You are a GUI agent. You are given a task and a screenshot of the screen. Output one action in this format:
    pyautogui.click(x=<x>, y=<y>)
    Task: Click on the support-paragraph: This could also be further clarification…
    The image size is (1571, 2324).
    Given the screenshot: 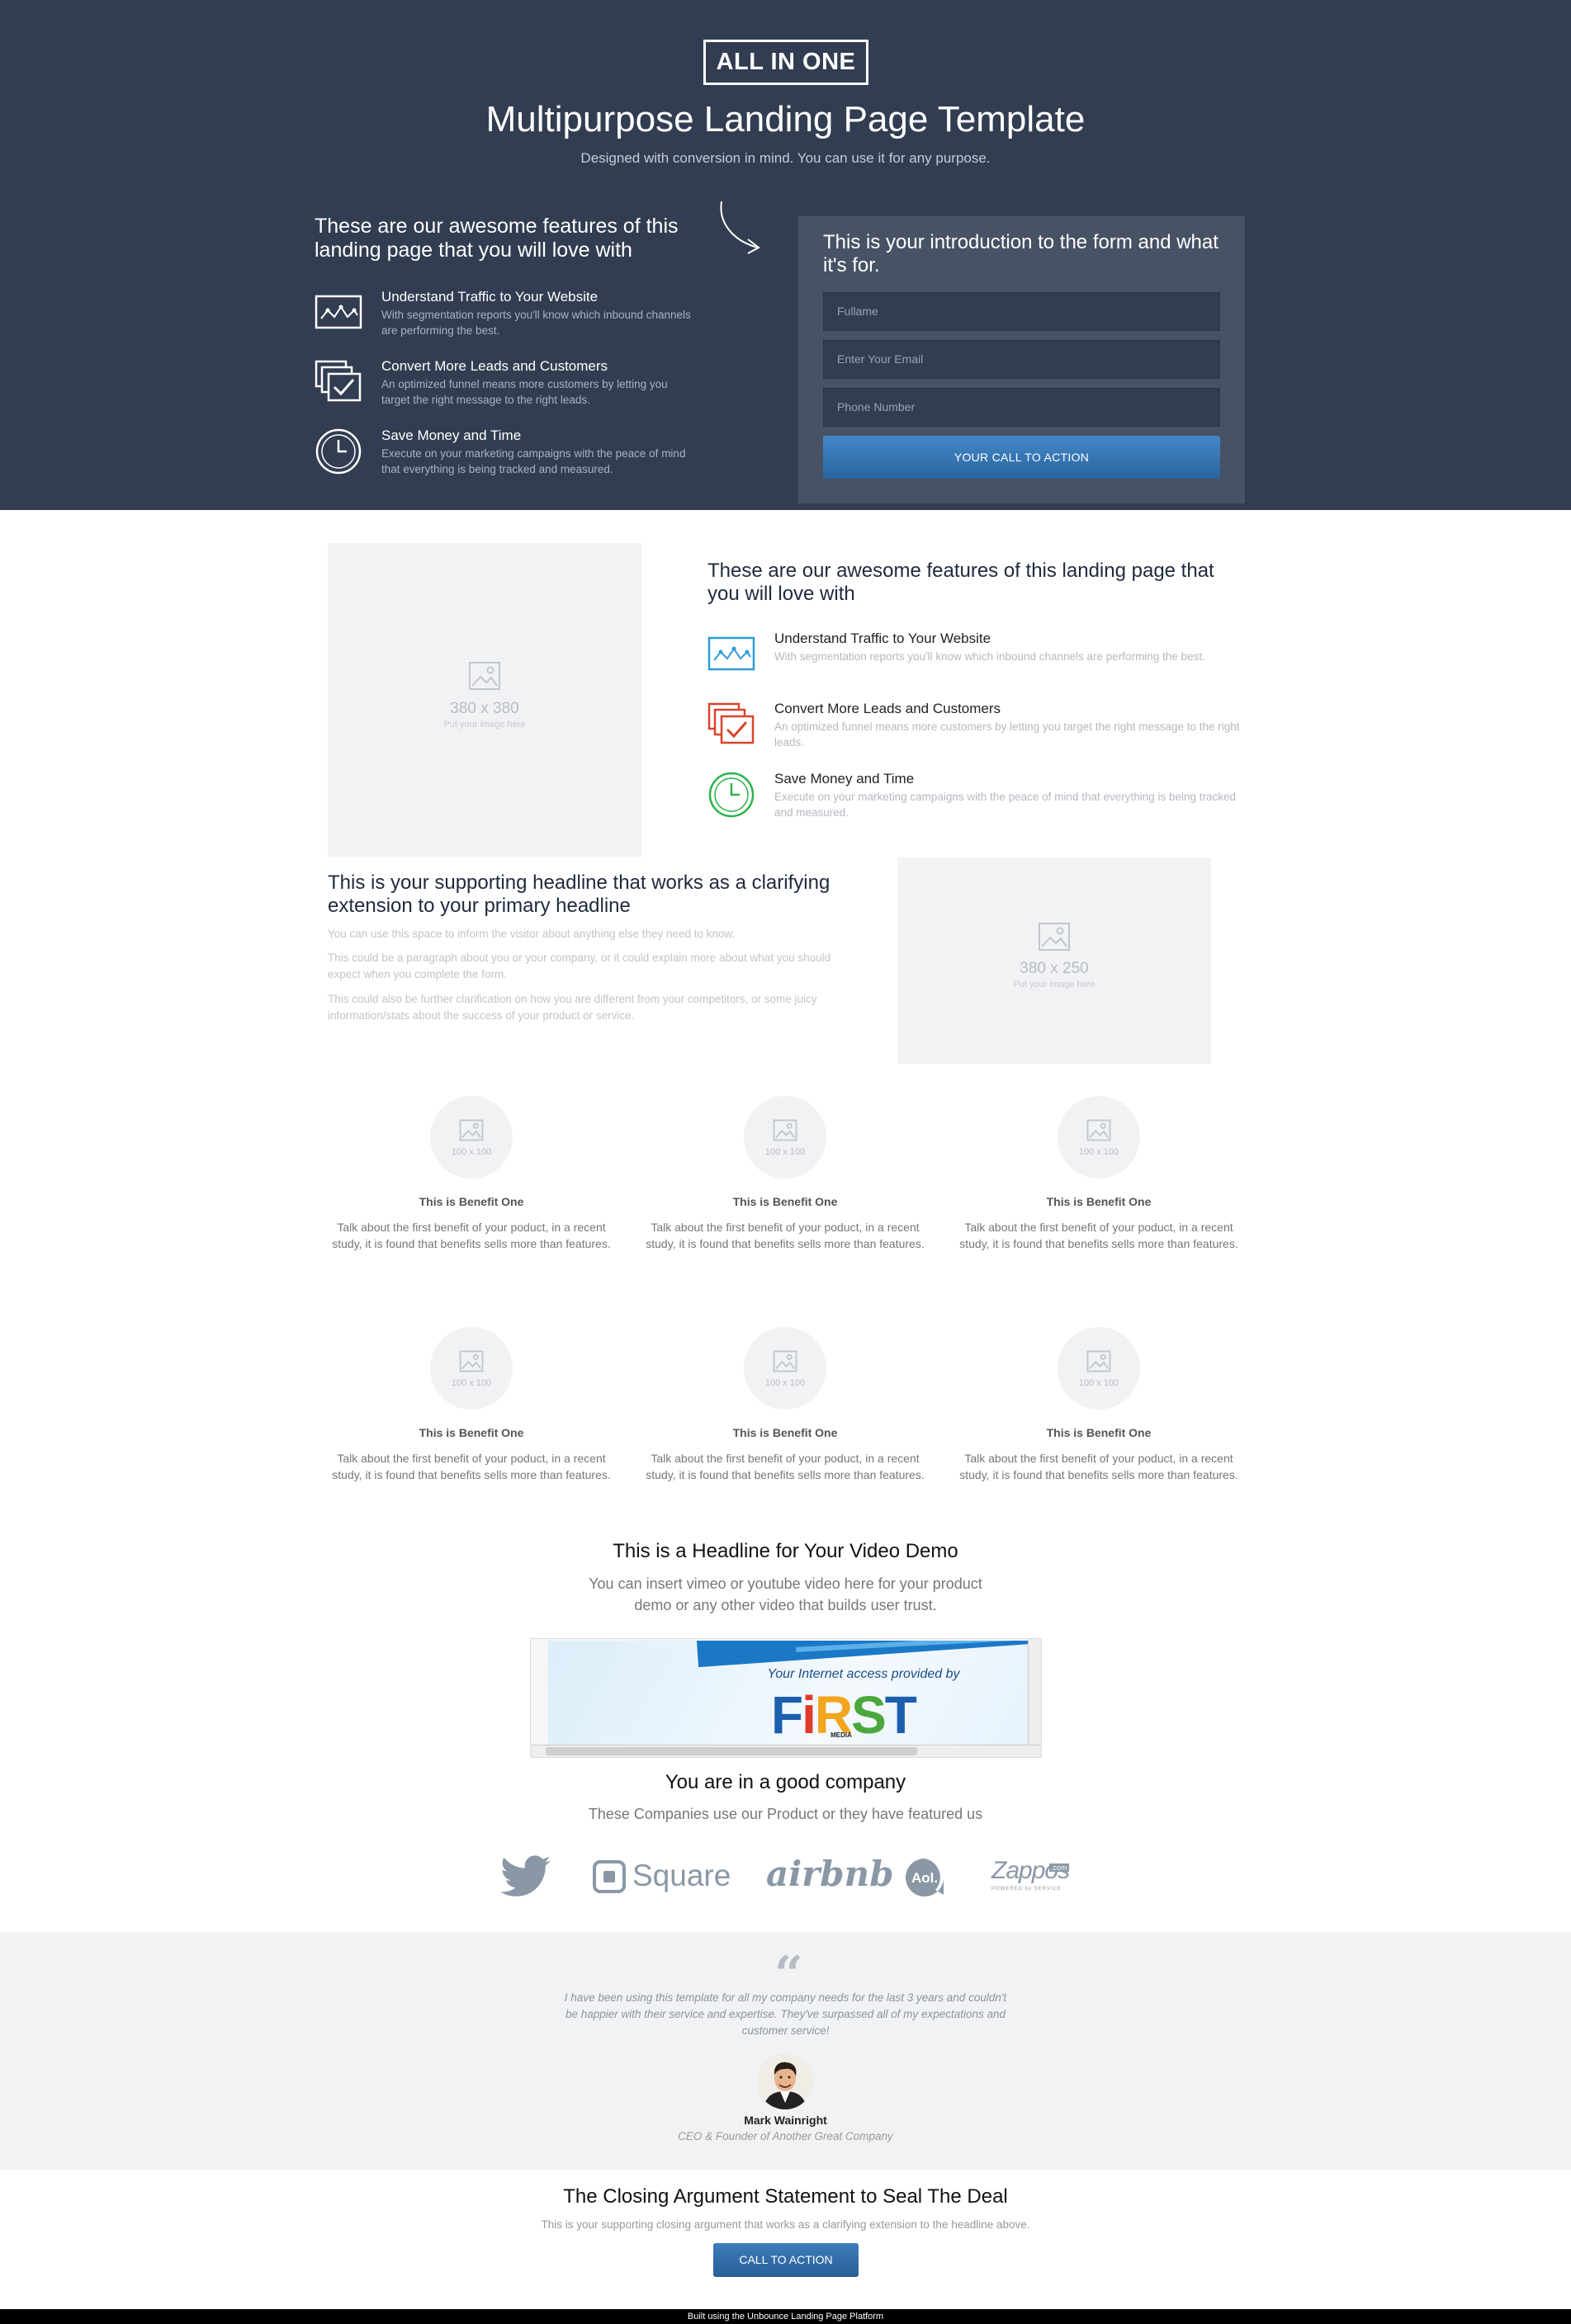 What is the action you would take?
    pyautogui.click(x=572, y=1007)
    